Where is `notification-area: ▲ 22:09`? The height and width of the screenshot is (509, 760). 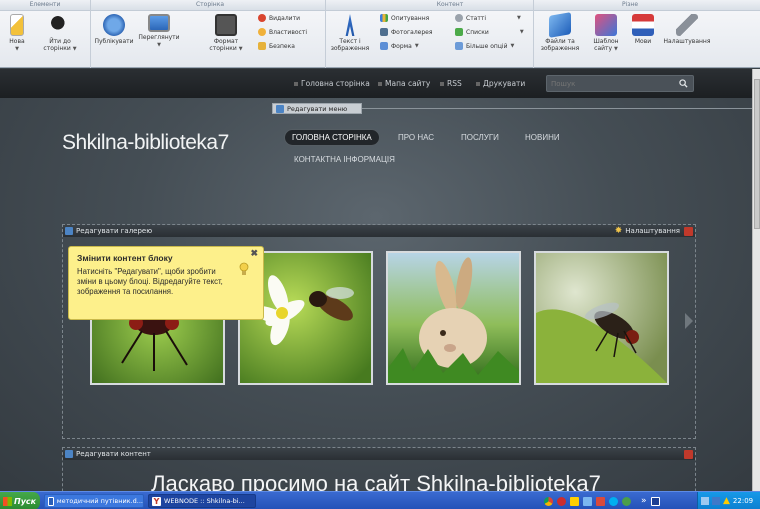
notification-area: ▲ 22:09 is located at coordinates (728, 500).